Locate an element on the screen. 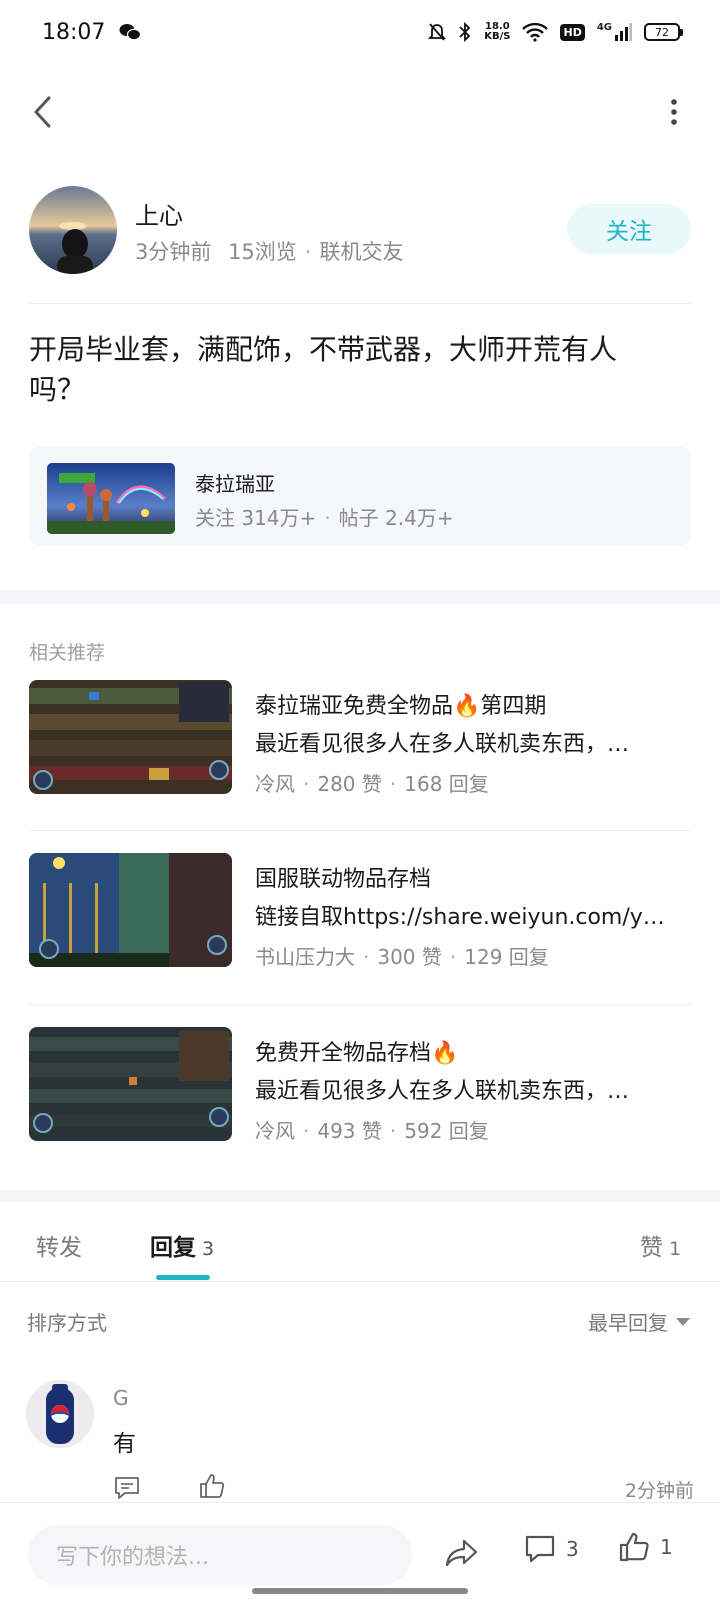 This screenshot has width=720, height=1600. bluetooth-icon is located at coordinates (465, 32).